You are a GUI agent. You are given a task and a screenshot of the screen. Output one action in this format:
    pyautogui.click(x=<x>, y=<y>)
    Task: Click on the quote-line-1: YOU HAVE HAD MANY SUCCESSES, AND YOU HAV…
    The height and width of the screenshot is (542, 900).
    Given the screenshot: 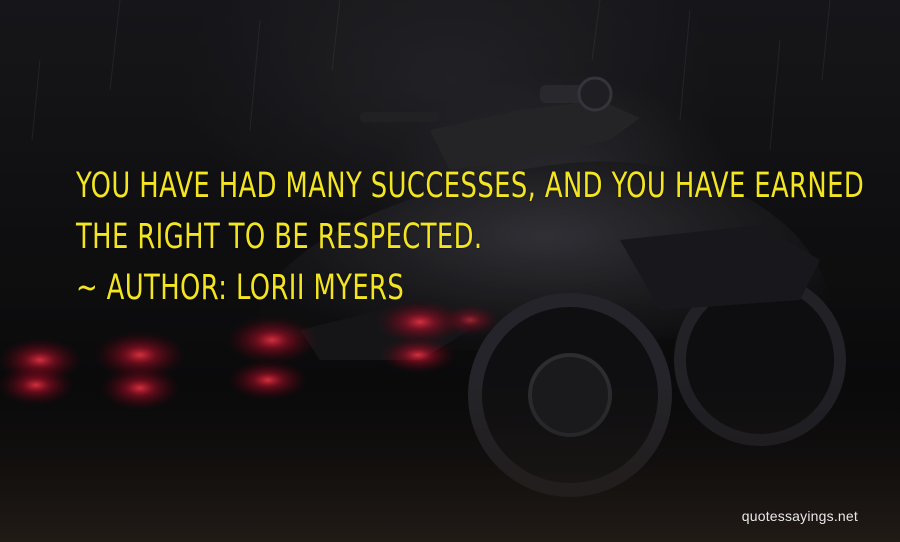 What is the action you would take?
    pyautogui.click(x=470, y=186)
    